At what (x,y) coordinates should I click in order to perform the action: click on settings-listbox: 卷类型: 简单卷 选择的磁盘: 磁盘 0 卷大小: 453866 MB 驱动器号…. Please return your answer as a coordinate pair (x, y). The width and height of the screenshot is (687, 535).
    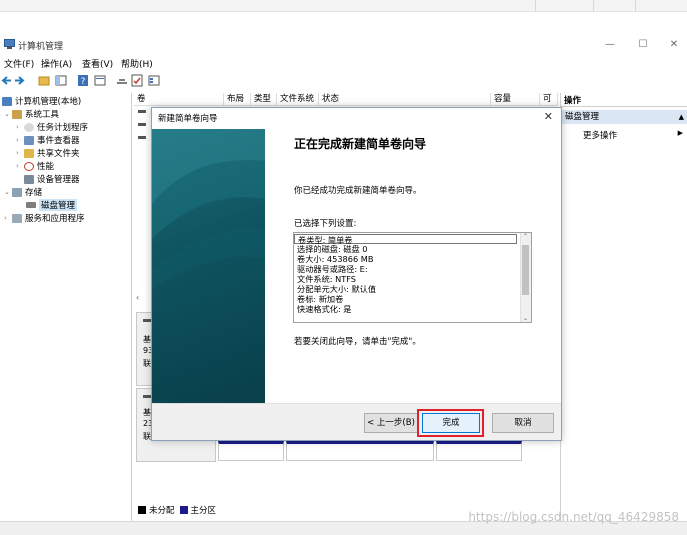
    Looking at the image, I should click on (412, 277).